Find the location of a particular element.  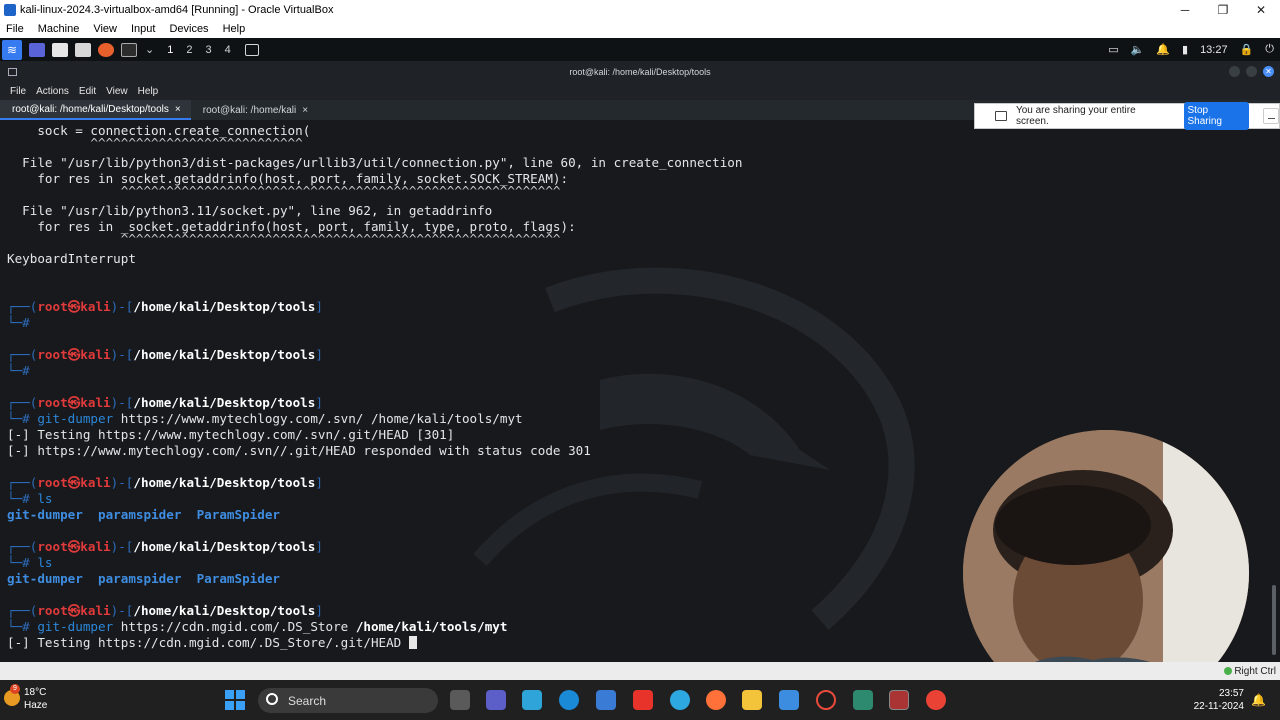

minimize-button: ─ is located at coordinates (1185, 9).